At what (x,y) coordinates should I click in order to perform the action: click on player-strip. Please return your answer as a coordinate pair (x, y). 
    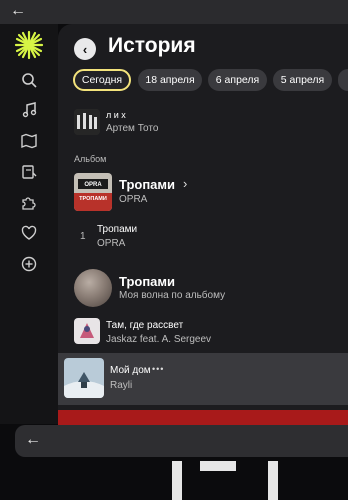
    Looking at the image, I should click on (203, 418).